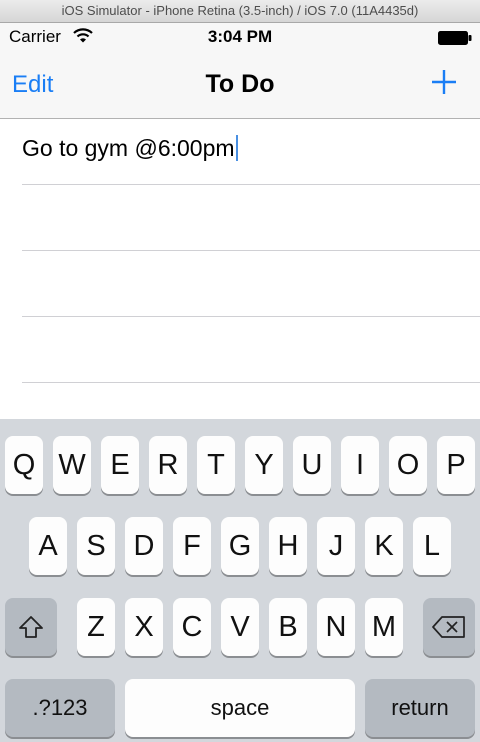 This screenshot has width=480, height=742. I want to click on todo-row: Go to gym @6:00pm, so click(251, 152).